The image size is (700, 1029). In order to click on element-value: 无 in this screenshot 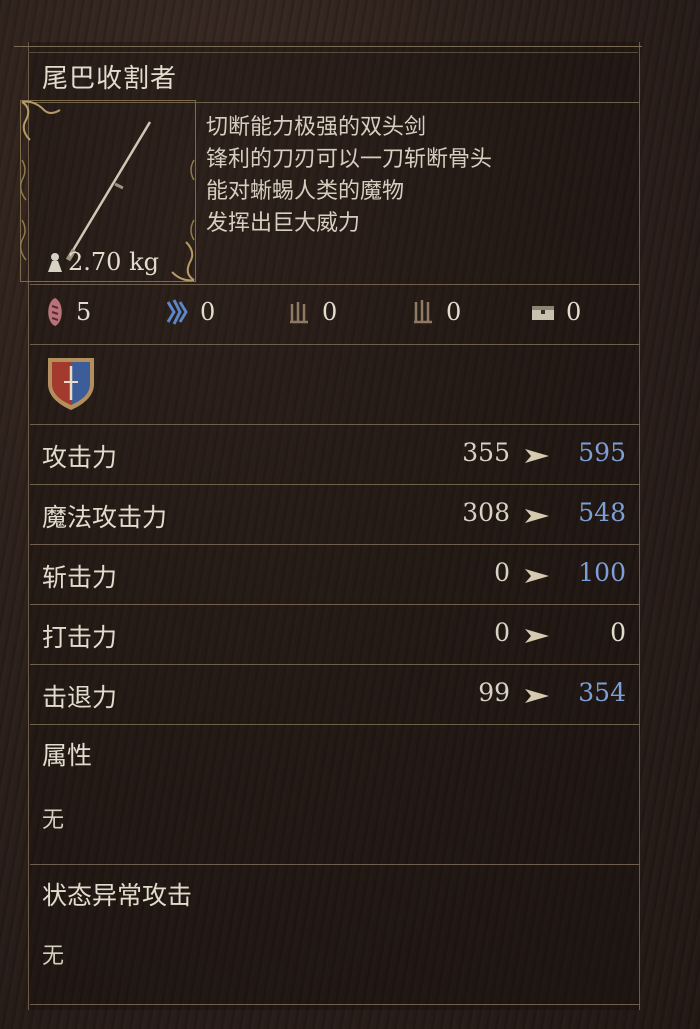, I will do `click(53, 820)`.